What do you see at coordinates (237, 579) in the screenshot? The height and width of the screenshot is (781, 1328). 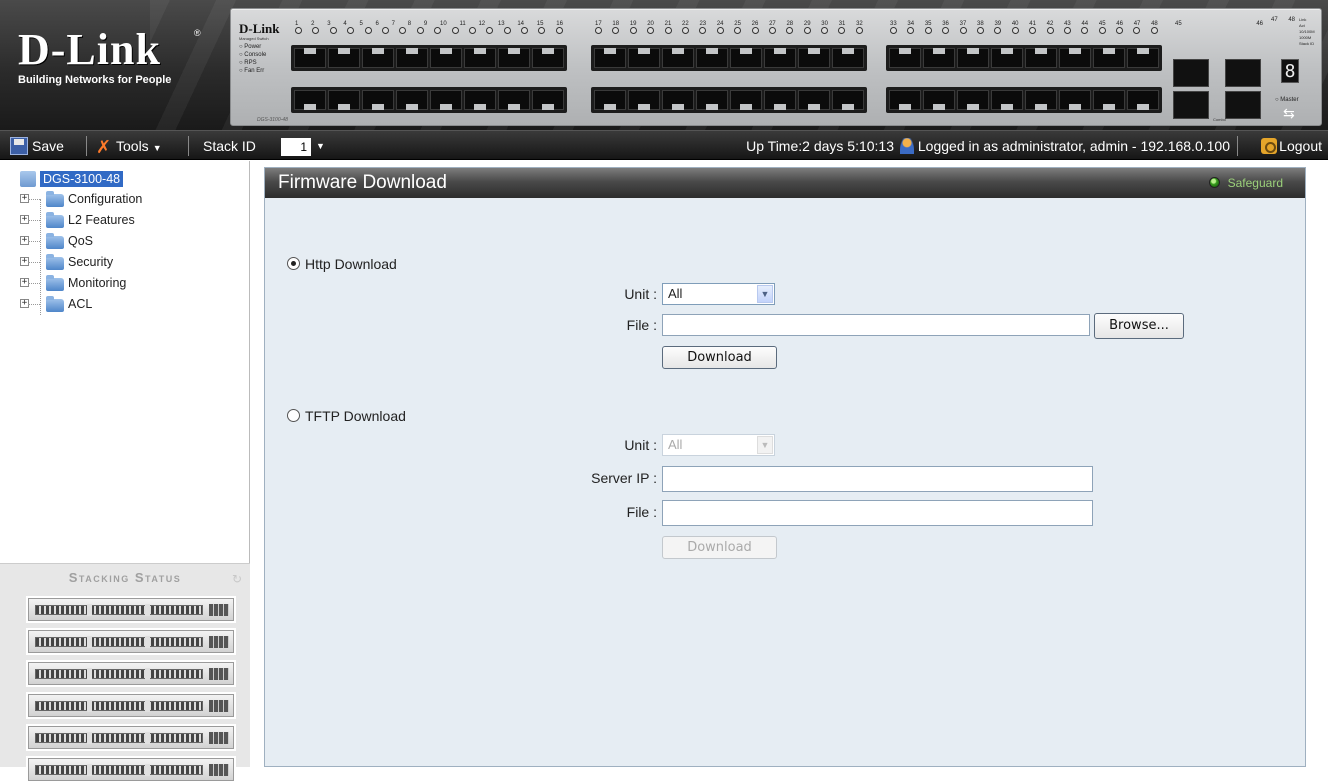 I see `refresh-icon: ↻` at bounding box center [237, 579].